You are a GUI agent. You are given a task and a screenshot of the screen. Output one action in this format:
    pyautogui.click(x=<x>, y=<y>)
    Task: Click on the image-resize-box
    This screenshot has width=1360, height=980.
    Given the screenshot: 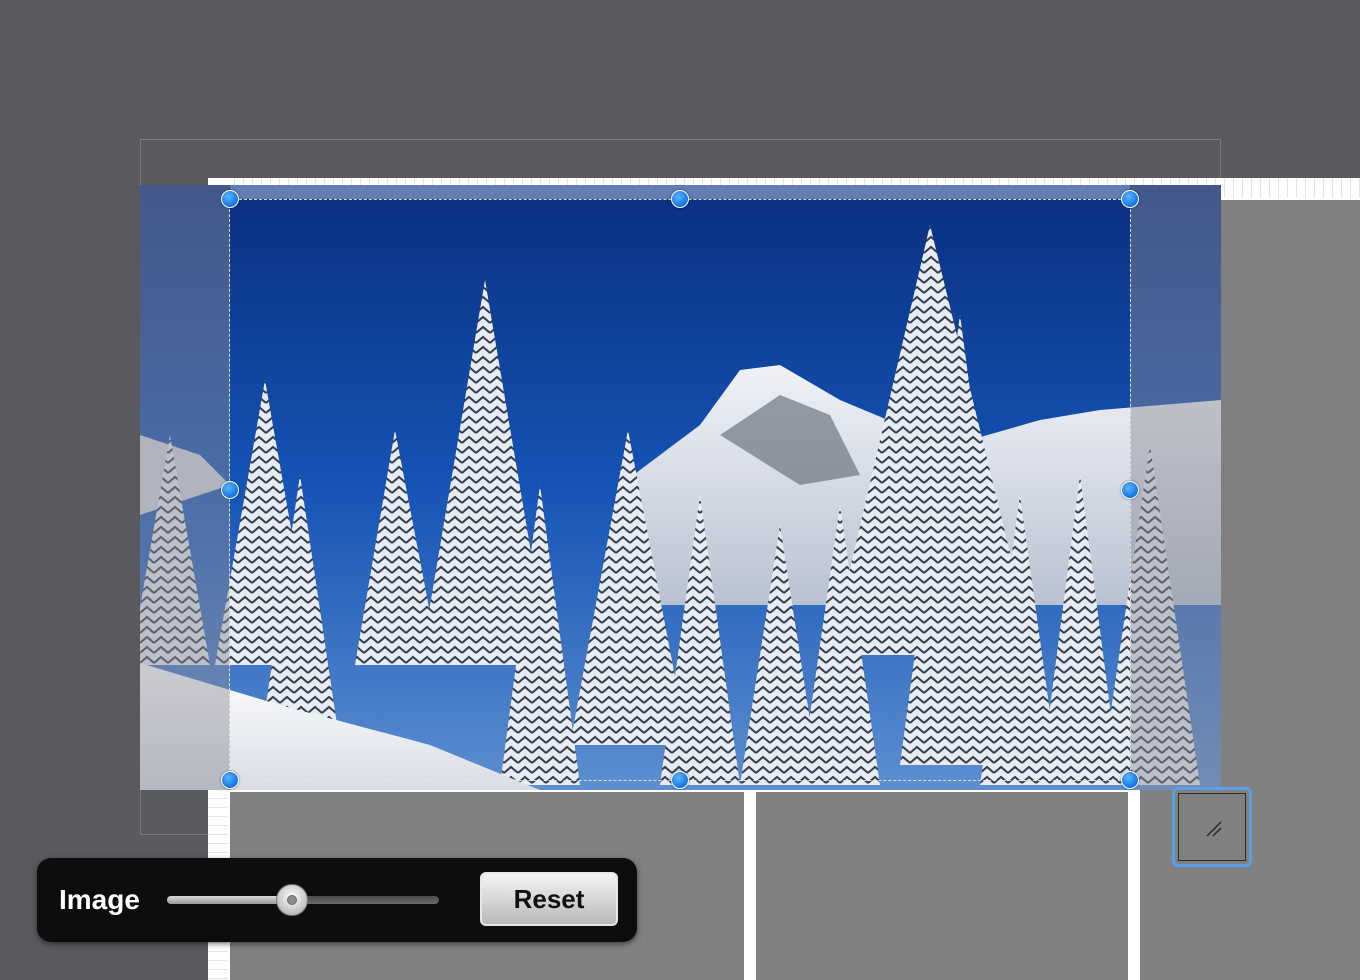 What is the action you would take?
    pyautogui.click(x=1212, y=827)
    